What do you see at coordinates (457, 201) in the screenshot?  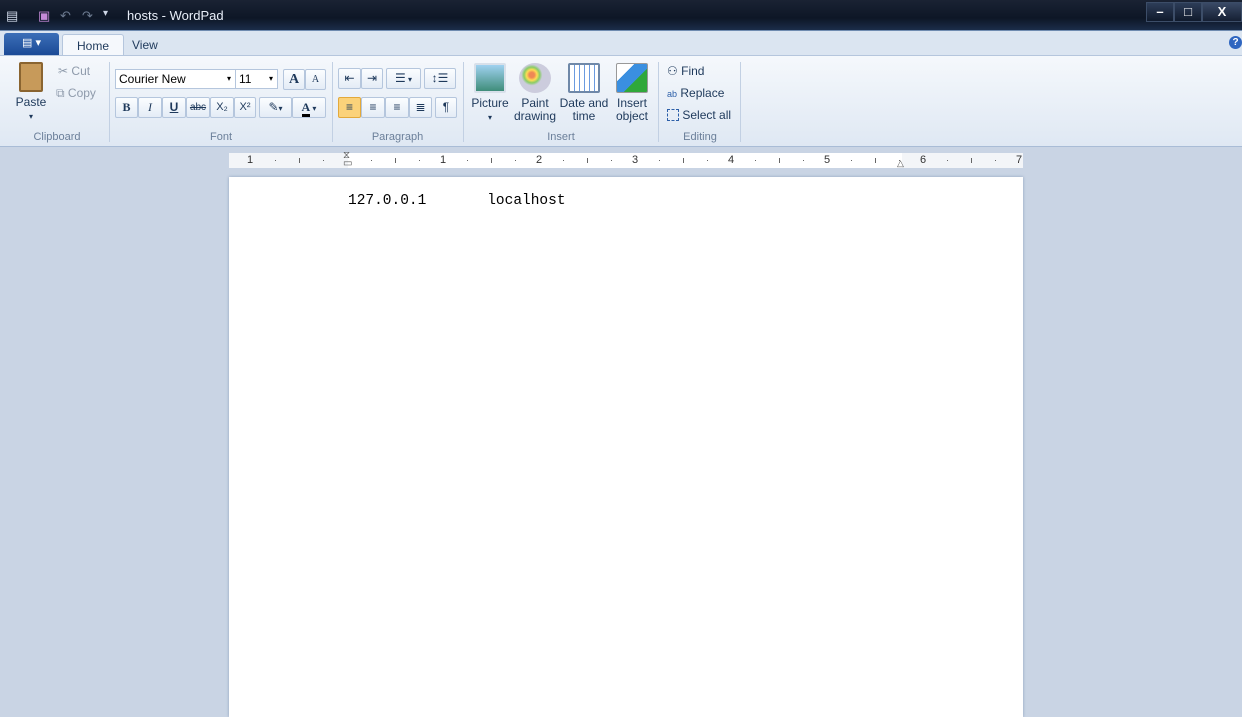 I see `document-text: 127.0.0.1 localhost` at bounding box center [457, 201].